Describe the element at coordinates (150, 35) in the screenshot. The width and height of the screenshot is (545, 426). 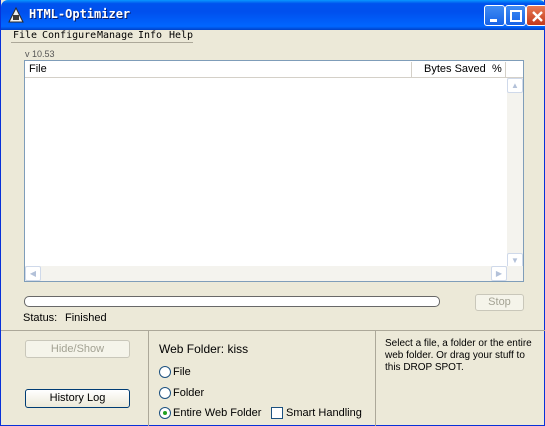
I see `menu-info: Info` at that location.